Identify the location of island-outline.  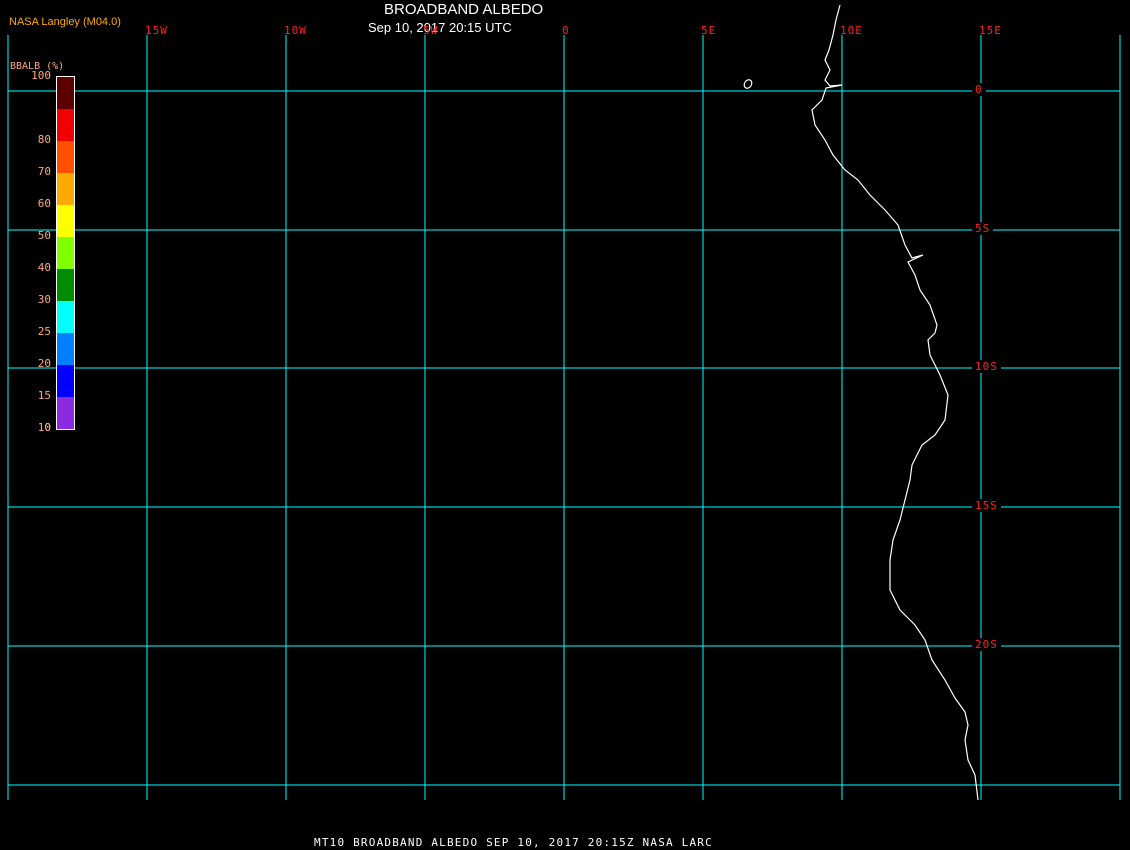
(748, 84).